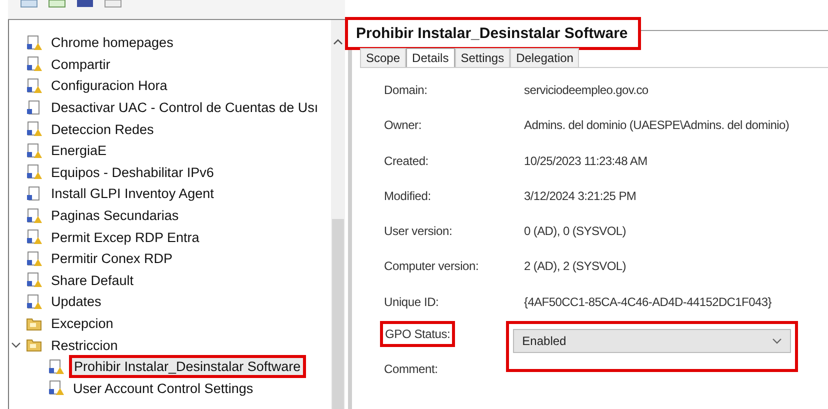 Image resolution: width=828 pixels, height=409 pixels. What do you see at coordinates (163, 388) in the screenshot?
I see `tree-item: User Account Control Settings` at bounding box center [163, 388].